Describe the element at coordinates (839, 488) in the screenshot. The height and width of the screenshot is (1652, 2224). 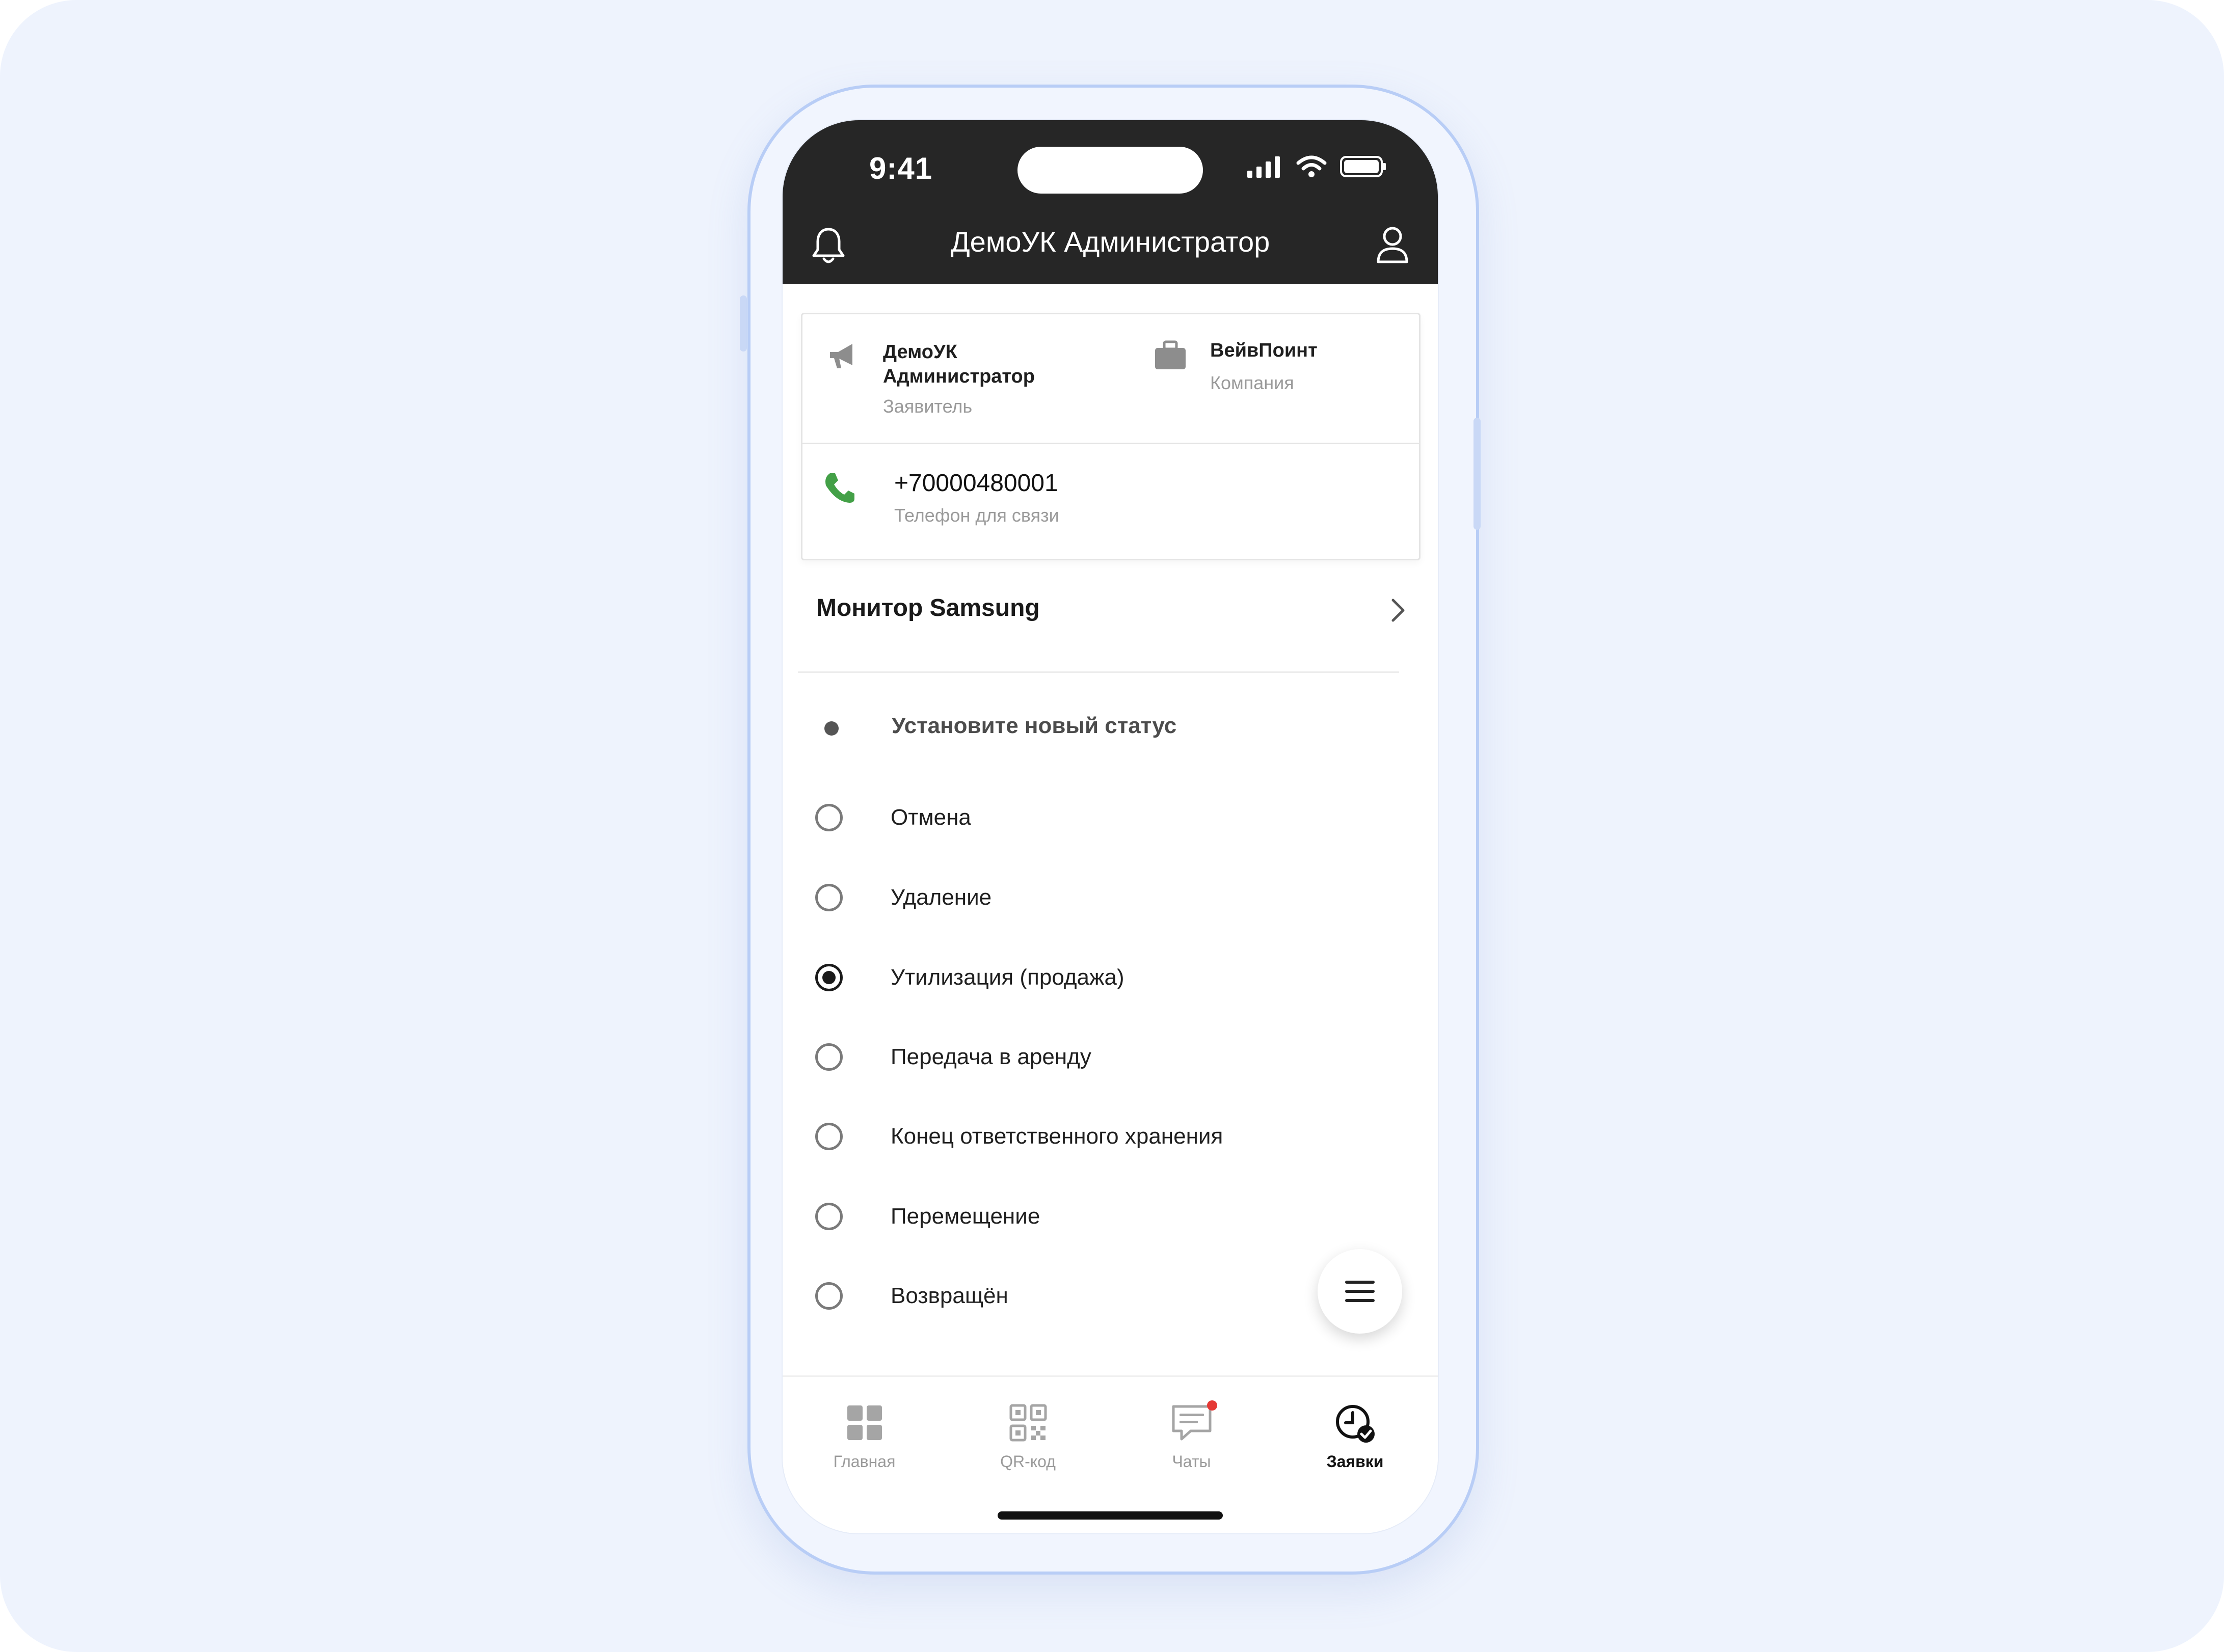
I see `phone-icon` at that location.